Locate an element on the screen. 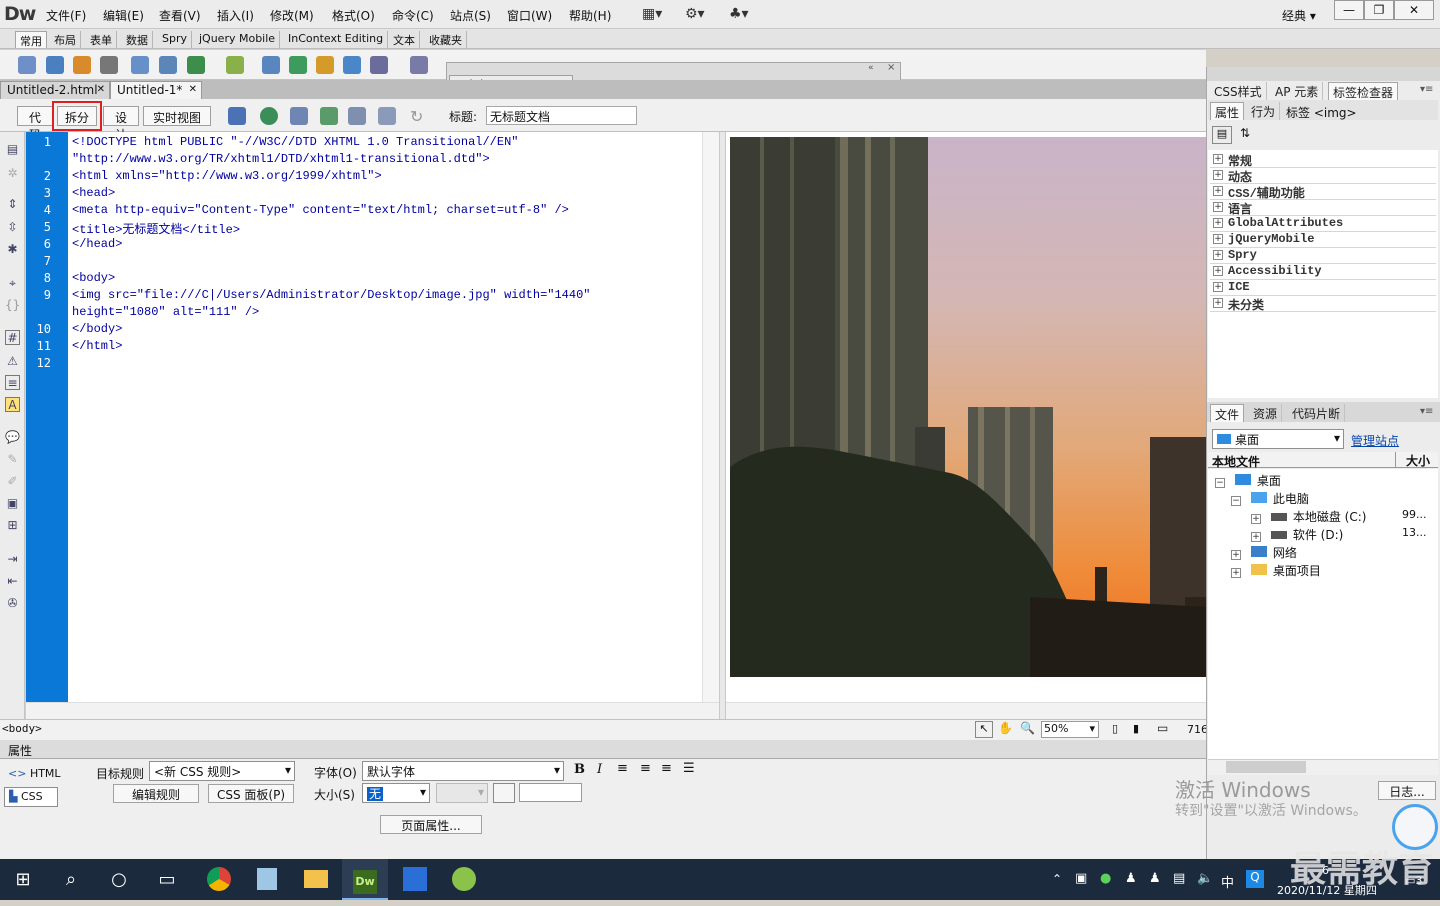 The width and height of the screenshot is (1440, 906). dreamweaver-taskbar-icon: Dw is located at coordinates (365, 879).